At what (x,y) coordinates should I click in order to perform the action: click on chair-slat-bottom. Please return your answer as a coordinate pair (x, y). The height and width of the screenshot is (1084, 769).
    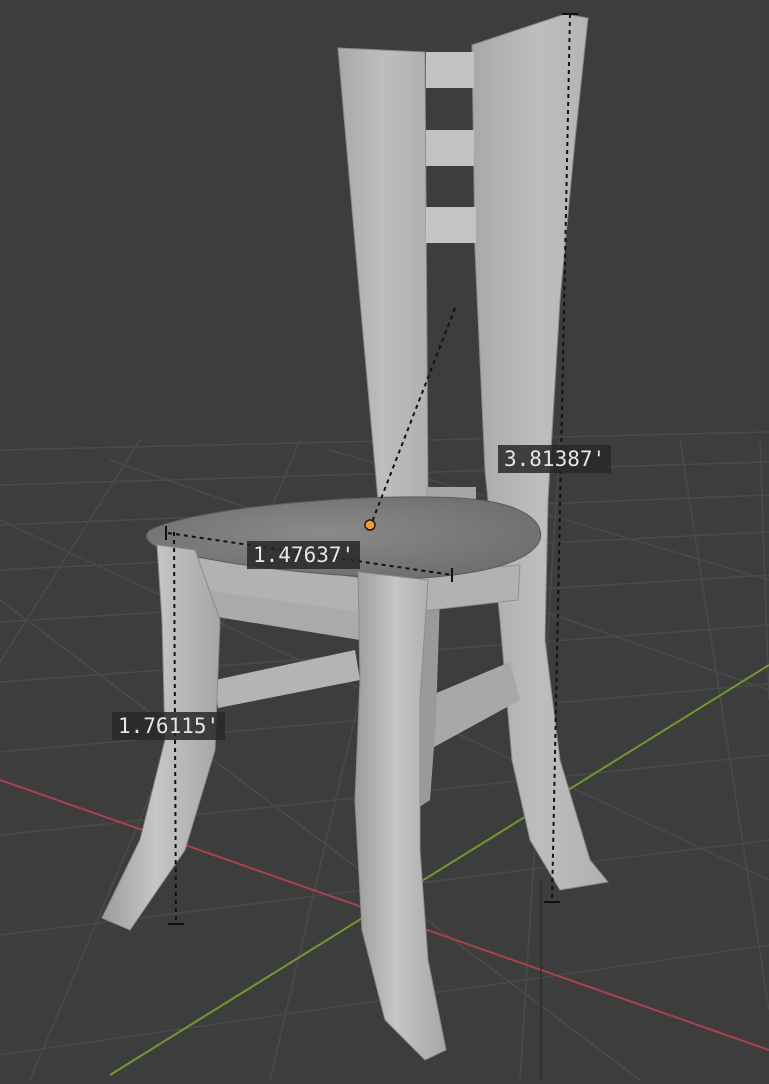
    Looking at the image, I should click on (451, 225).